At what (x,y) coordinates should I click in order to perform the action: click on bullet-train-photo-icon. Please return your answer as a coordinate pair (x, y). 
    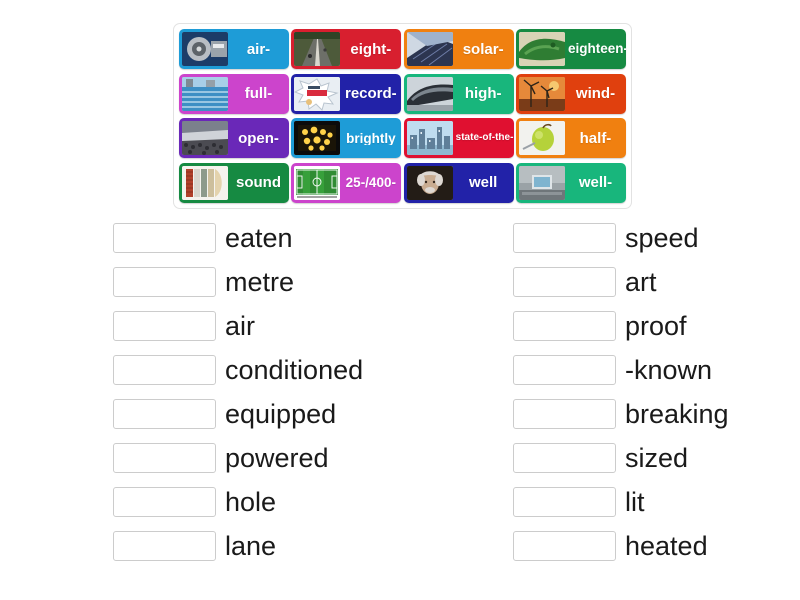
    Looking at the image, I should click on (429, 93).